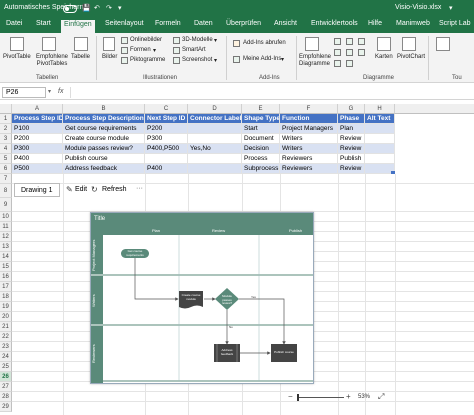 This screenshot has width=474, height=415. What do you see at coordinates (261, 119) in the screenshot?
I see `table-header-cell: Shape Type` at bounding box center [261, 119].